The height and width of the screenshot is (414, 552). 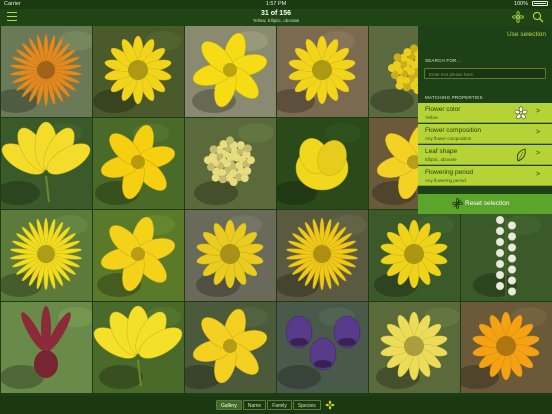 I want to click on search-icon, so click(x=538, y=17).